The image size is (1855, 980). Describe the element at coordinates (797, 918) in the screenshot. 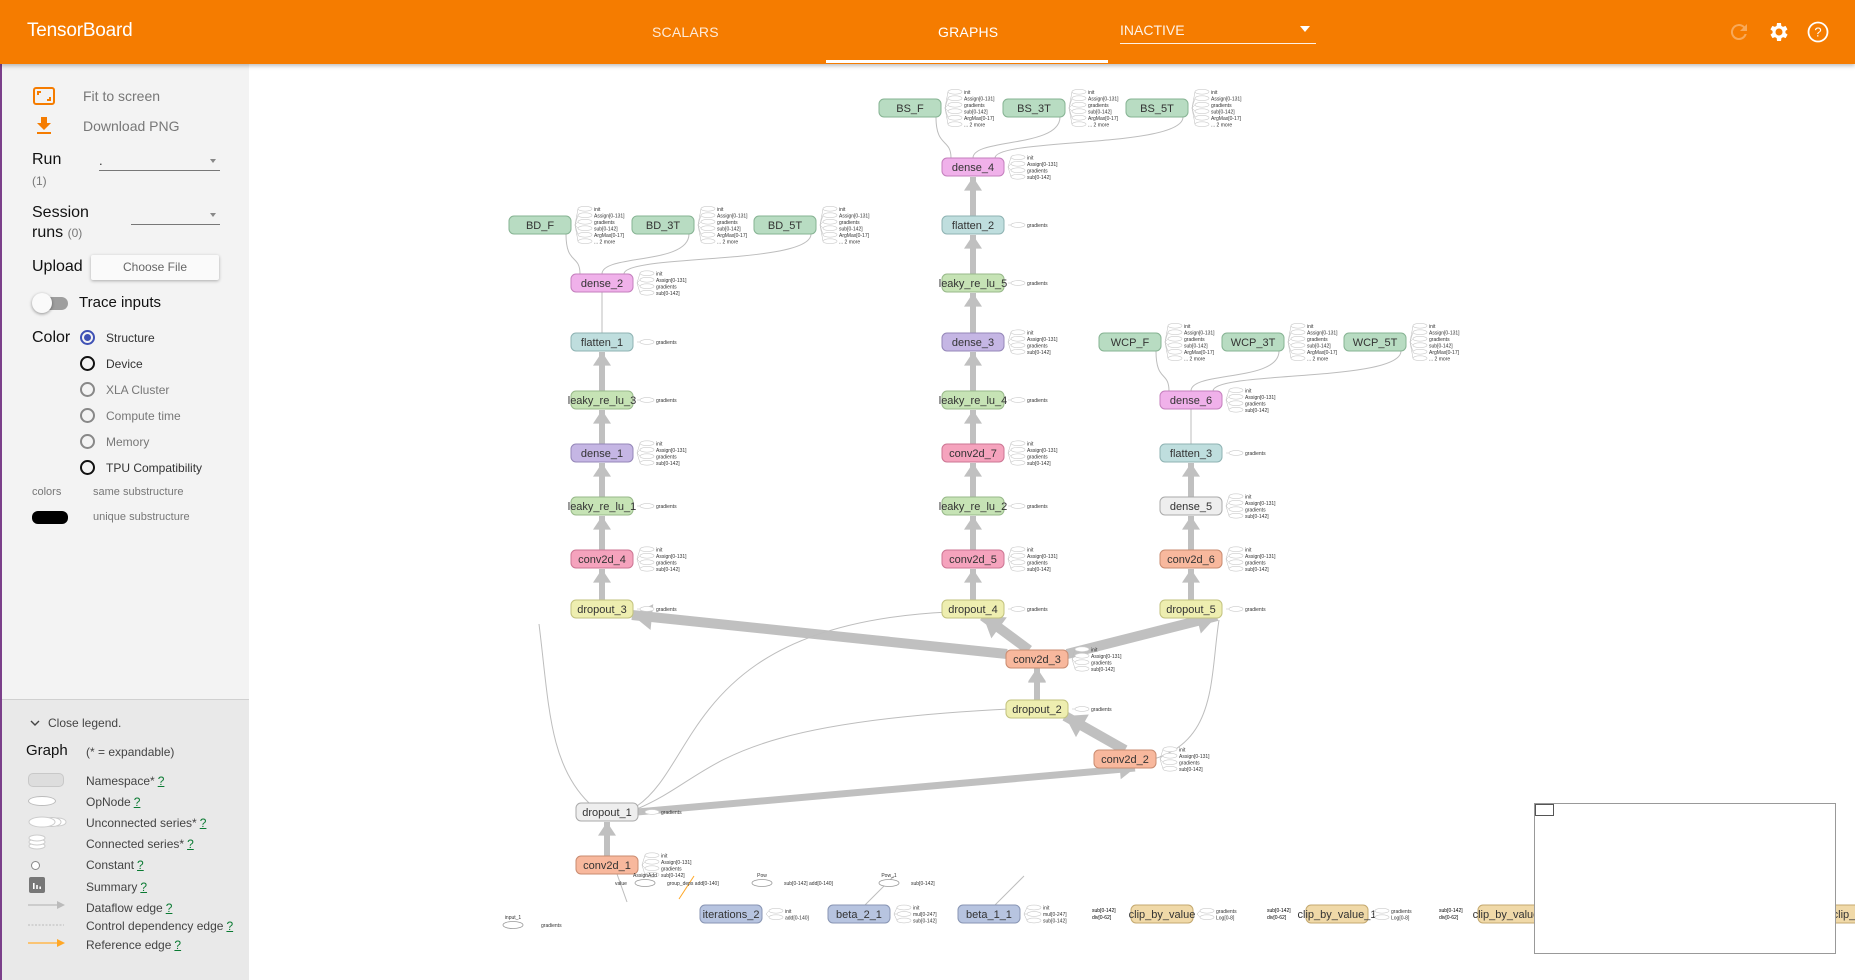

I see `aux-node-label: add[0-140]` at that location.